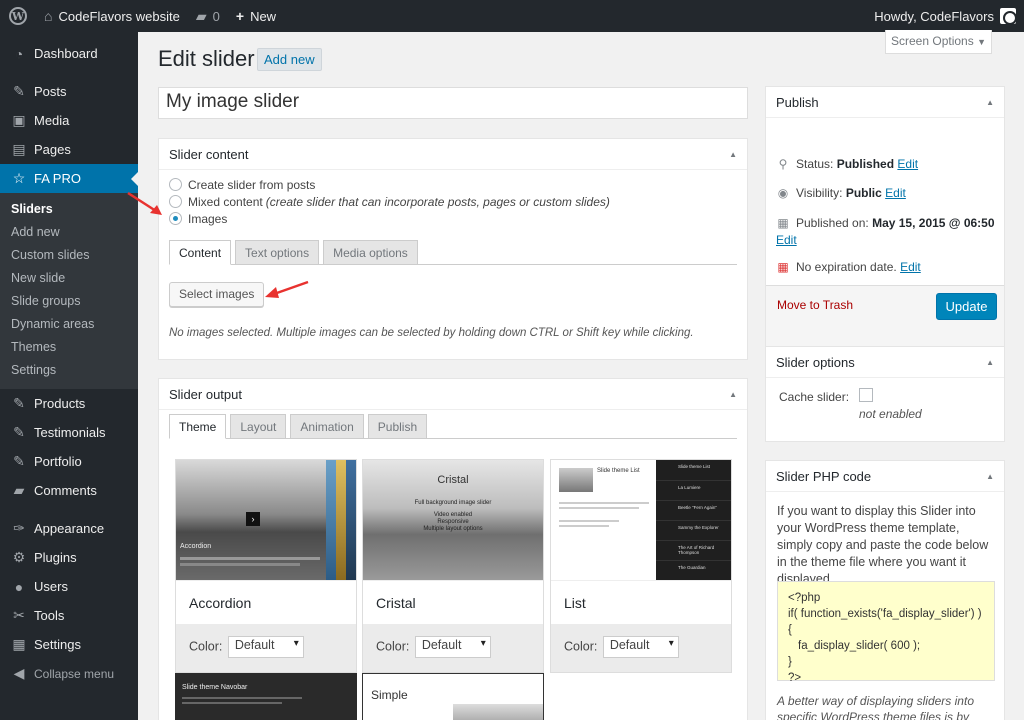 This screenshot has height=720, width=1024. Describe the element at coordinates (69, 53) in the screenshot. I see `menu-dashboard: ◔ Dashboard` at that location.